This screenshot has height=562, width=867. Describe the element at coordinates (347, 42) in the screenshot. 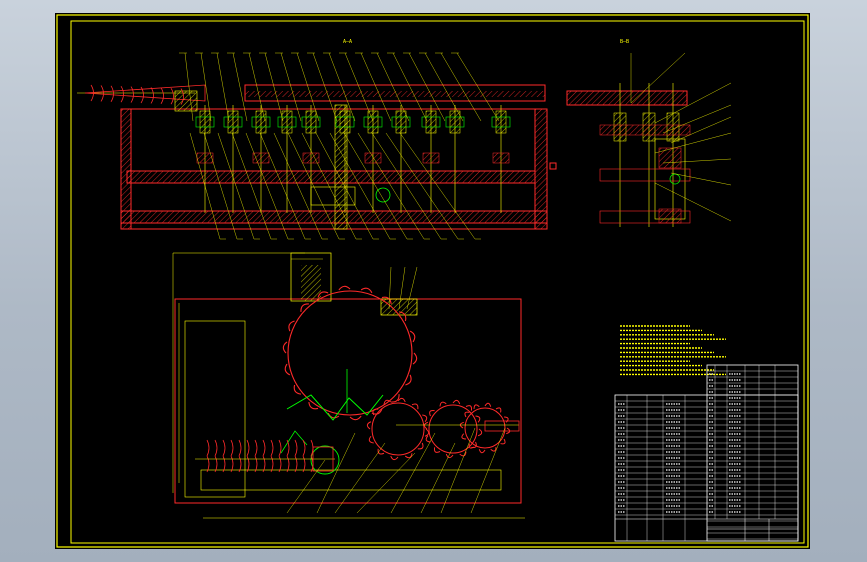

I see `top-view-caption: A—A` at that location.